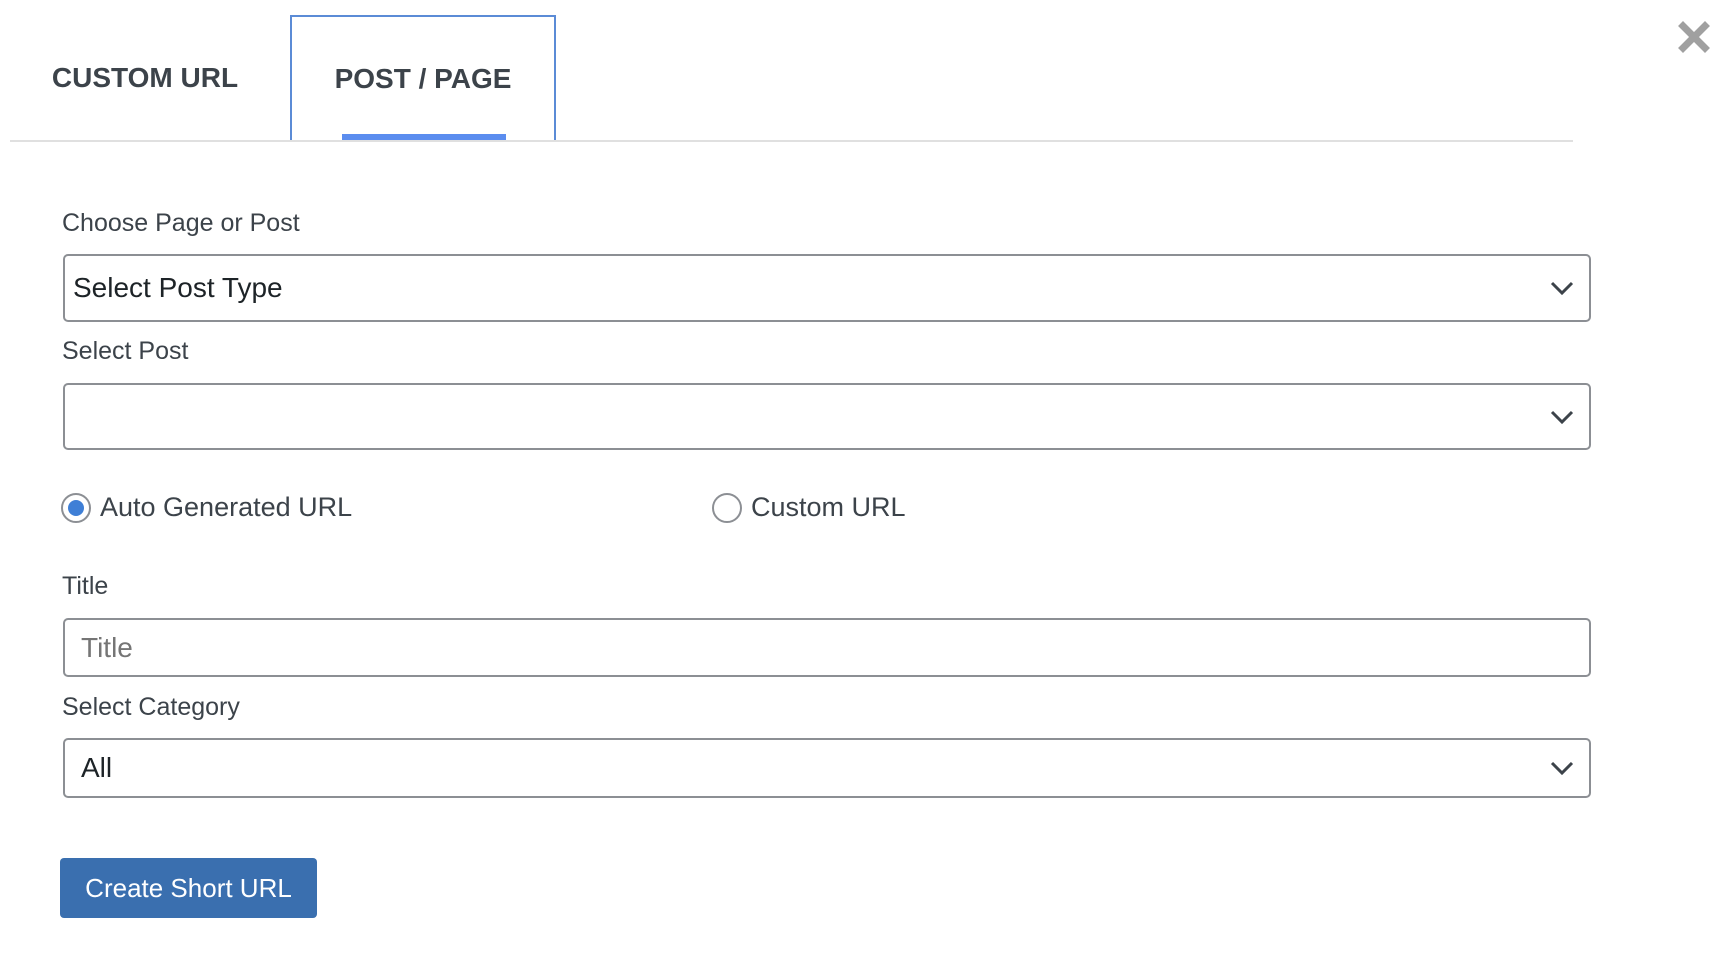  What do you see at coordinates (423, 78) in the screenshot?
I see `tab-post-page: POST / PAGE` at bounding box center [423, 78].